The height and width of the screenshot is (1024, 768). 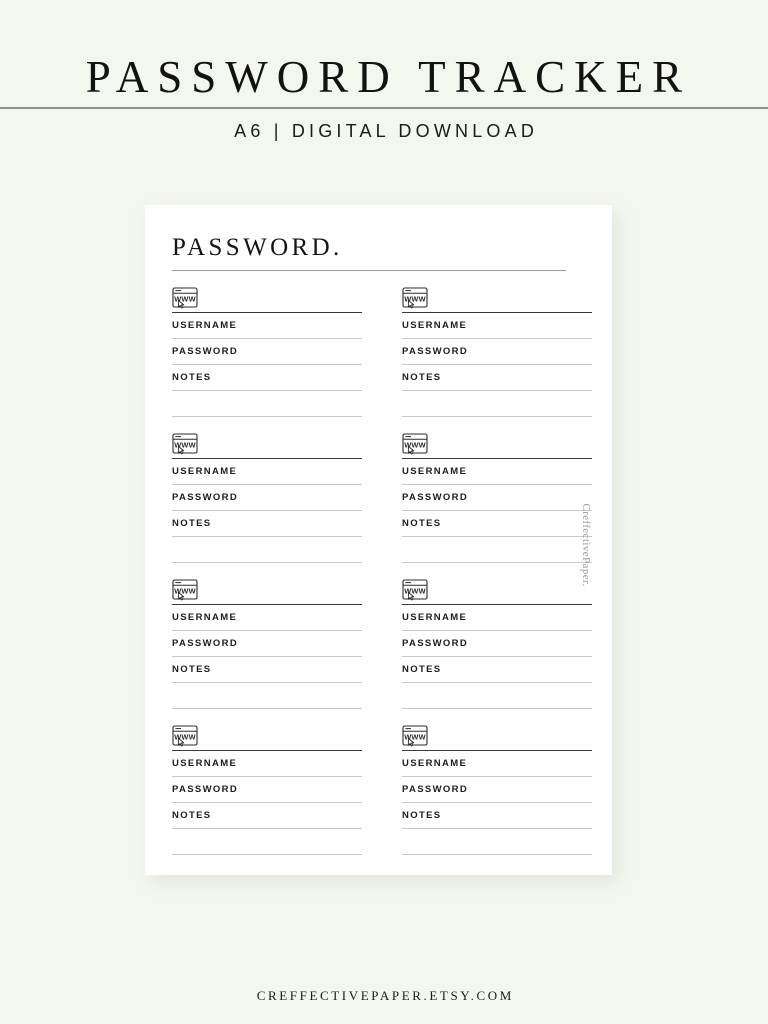 I want to click on watermark: CreffectivePaper., so click(x=586, y=545).